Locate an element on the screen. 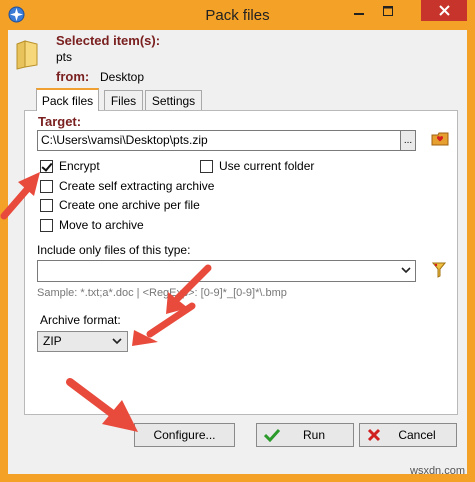  window-frame-bottom is located at coordinates (237, 478).